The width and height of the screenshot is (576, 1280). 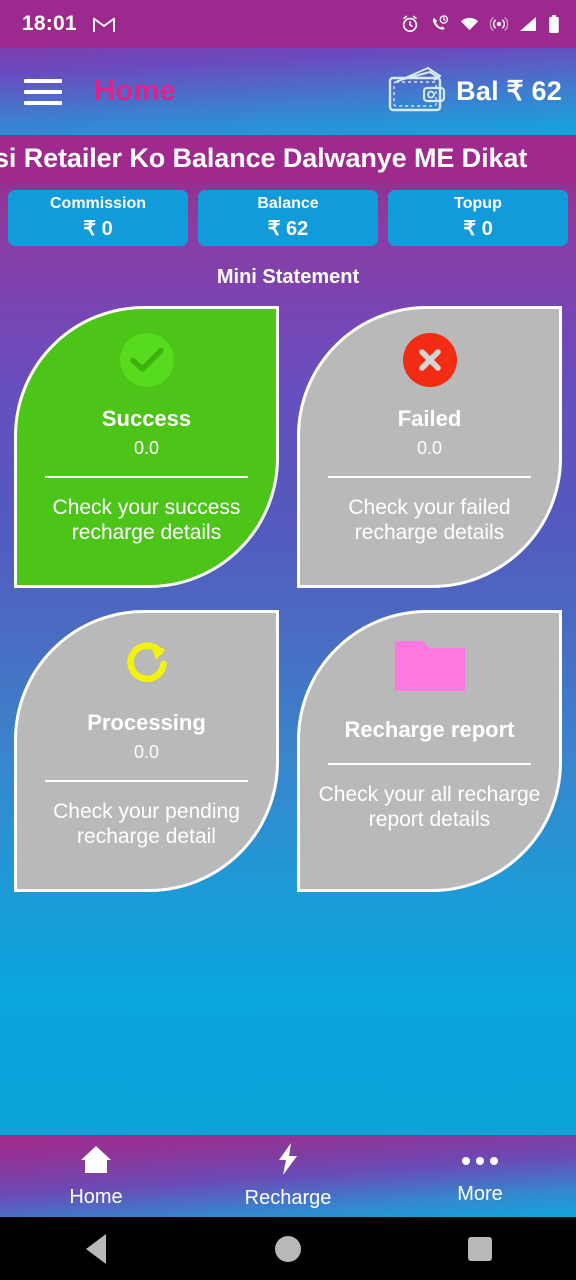 What do you see at coordinates (499, 24) in the screenshot?
I see `hotspot-icon` at bounding box center [499, 24].